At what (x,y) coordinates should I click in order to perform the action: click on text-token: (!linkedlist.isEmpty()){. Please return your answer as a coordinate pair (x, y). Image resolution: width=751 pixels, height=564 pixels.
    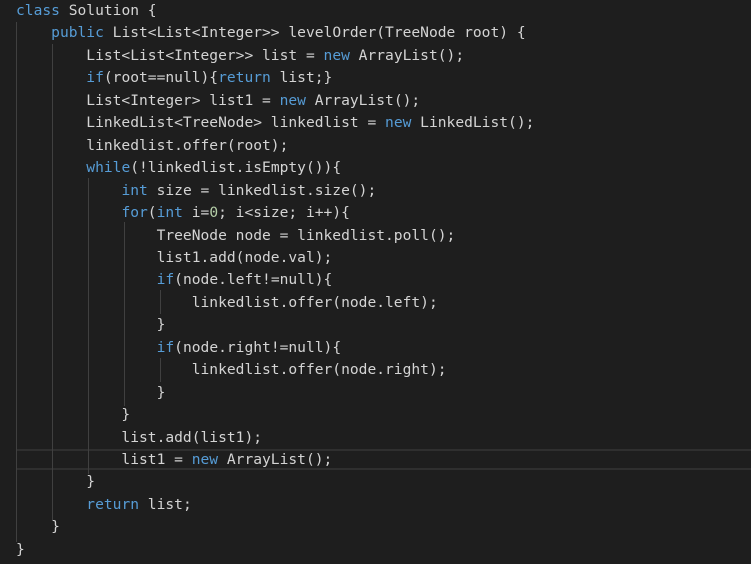
    Looking at the image, I should click on (236, 168).